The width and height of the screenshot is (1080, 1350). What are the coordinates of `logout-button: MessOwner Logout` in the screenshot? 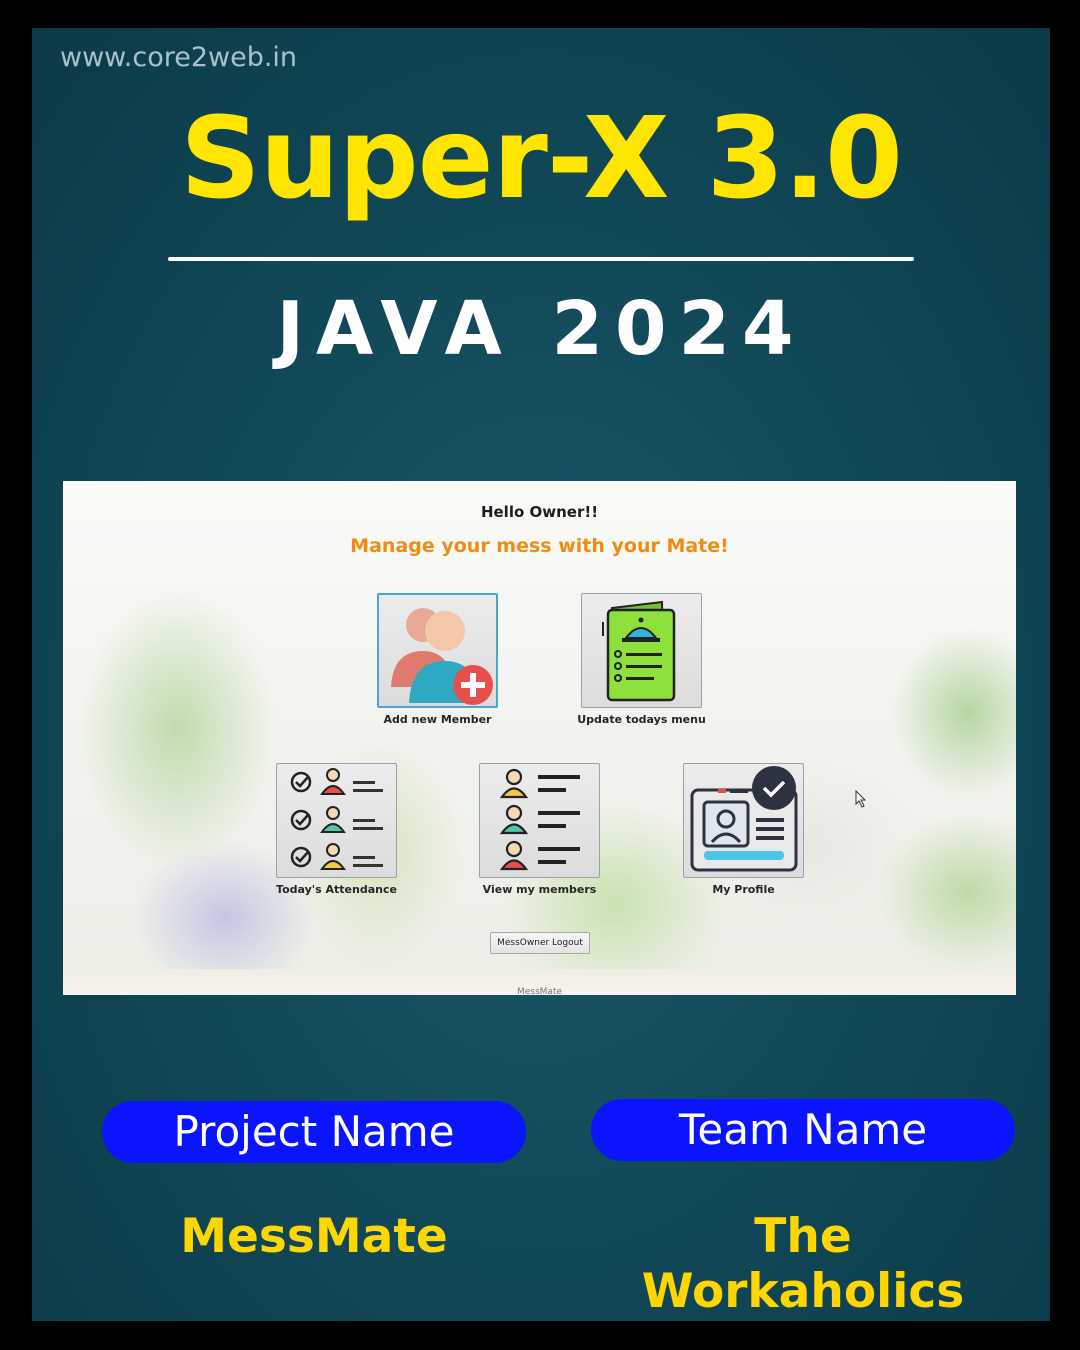 It's located at (540, 943).